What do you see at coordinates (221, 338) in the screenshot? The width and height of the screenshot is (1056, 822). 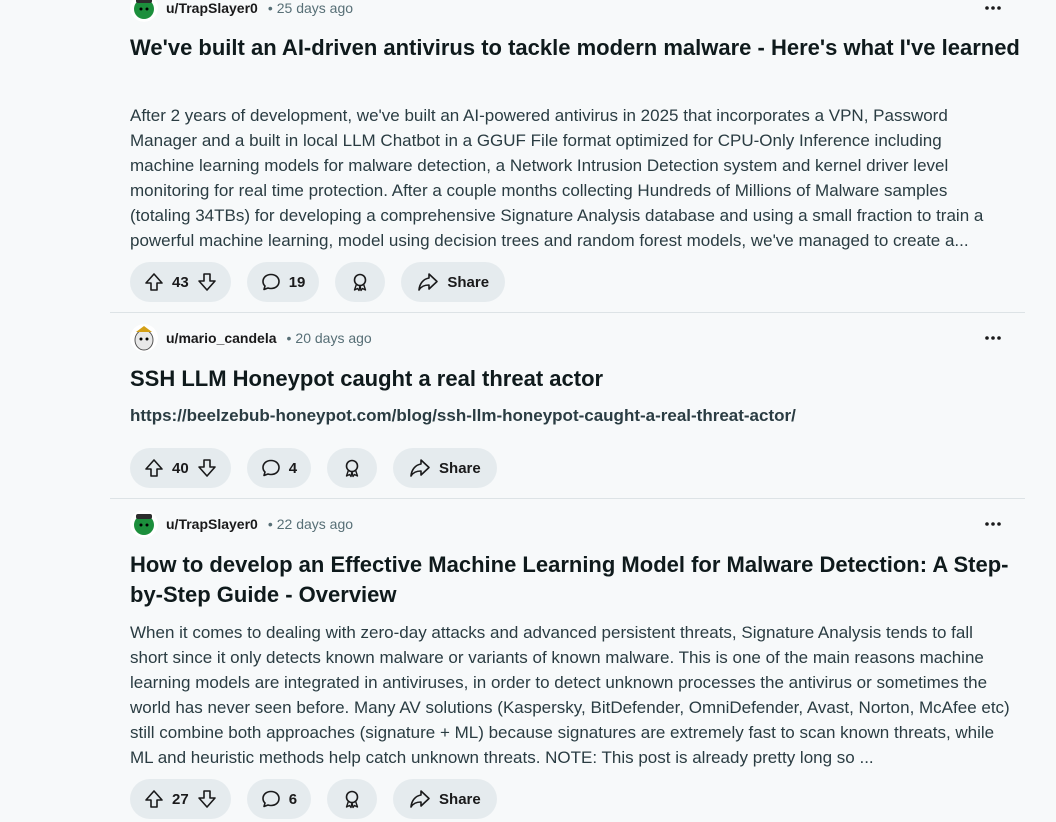 I see `author-link: u/mario_candela` at bounding box center [221, 338].